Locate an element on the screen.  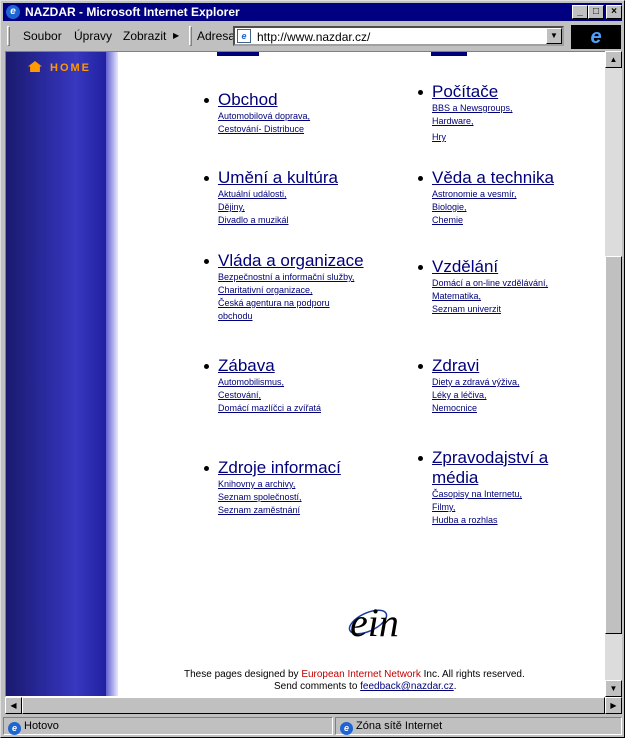
subcategory-link: Matematika, is located at coordinates (490, 296).